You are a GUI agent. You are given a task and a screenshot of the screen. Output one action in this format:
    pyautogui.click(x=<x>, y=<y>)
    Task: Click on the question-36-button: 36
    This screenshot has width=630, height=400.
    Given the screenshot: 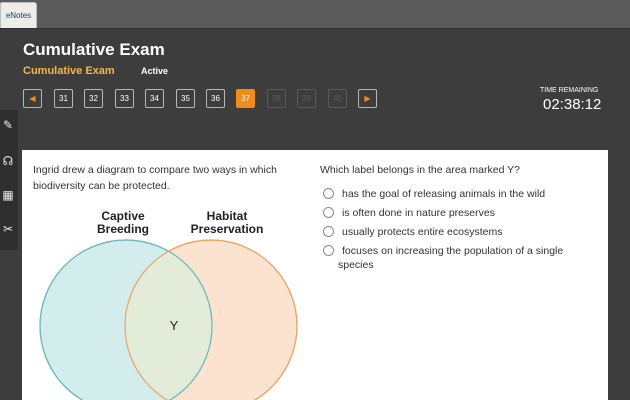 What is the action you would take?
    pyautogui.click(x=215, y=98)
    